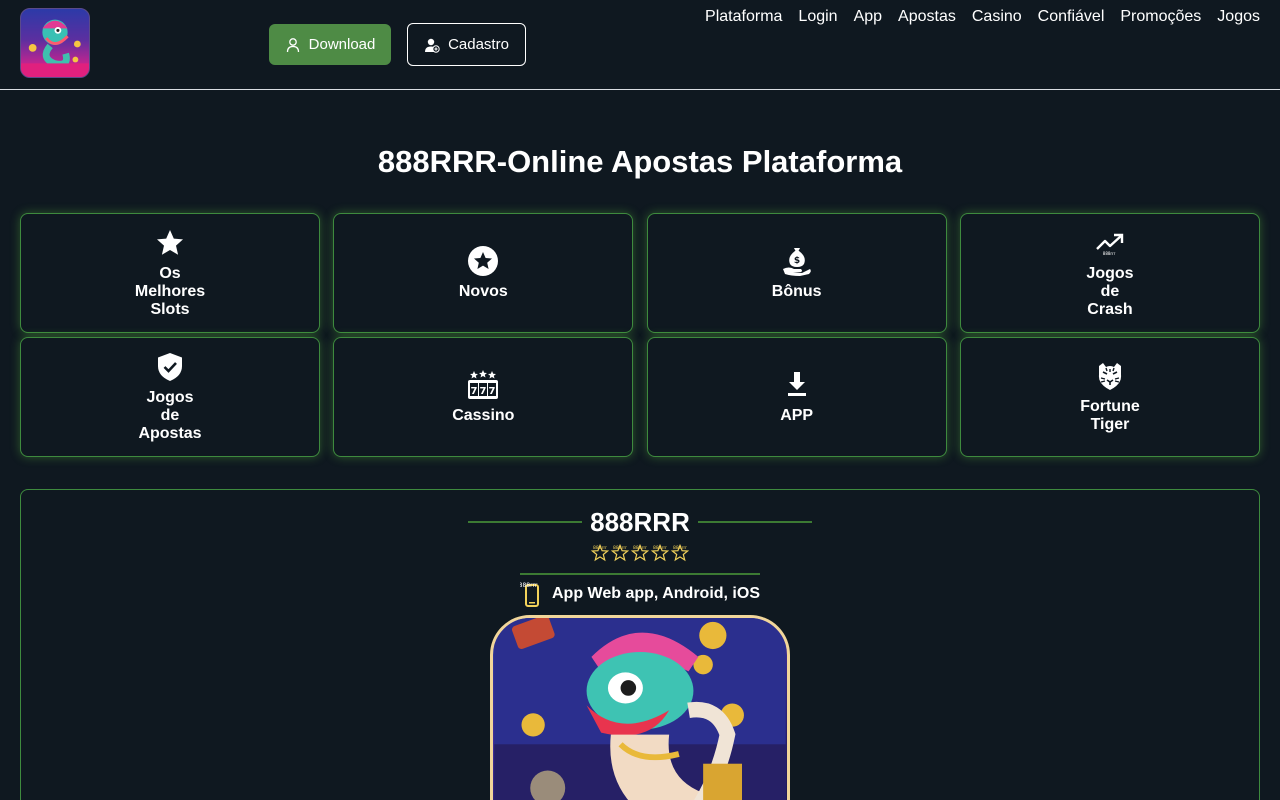 This screenshot has width=1280, height=800. What do you see at coordinates (1110, 376) in the screenshot?
I see `tiger-icon` at bounding box center [1110, 376].